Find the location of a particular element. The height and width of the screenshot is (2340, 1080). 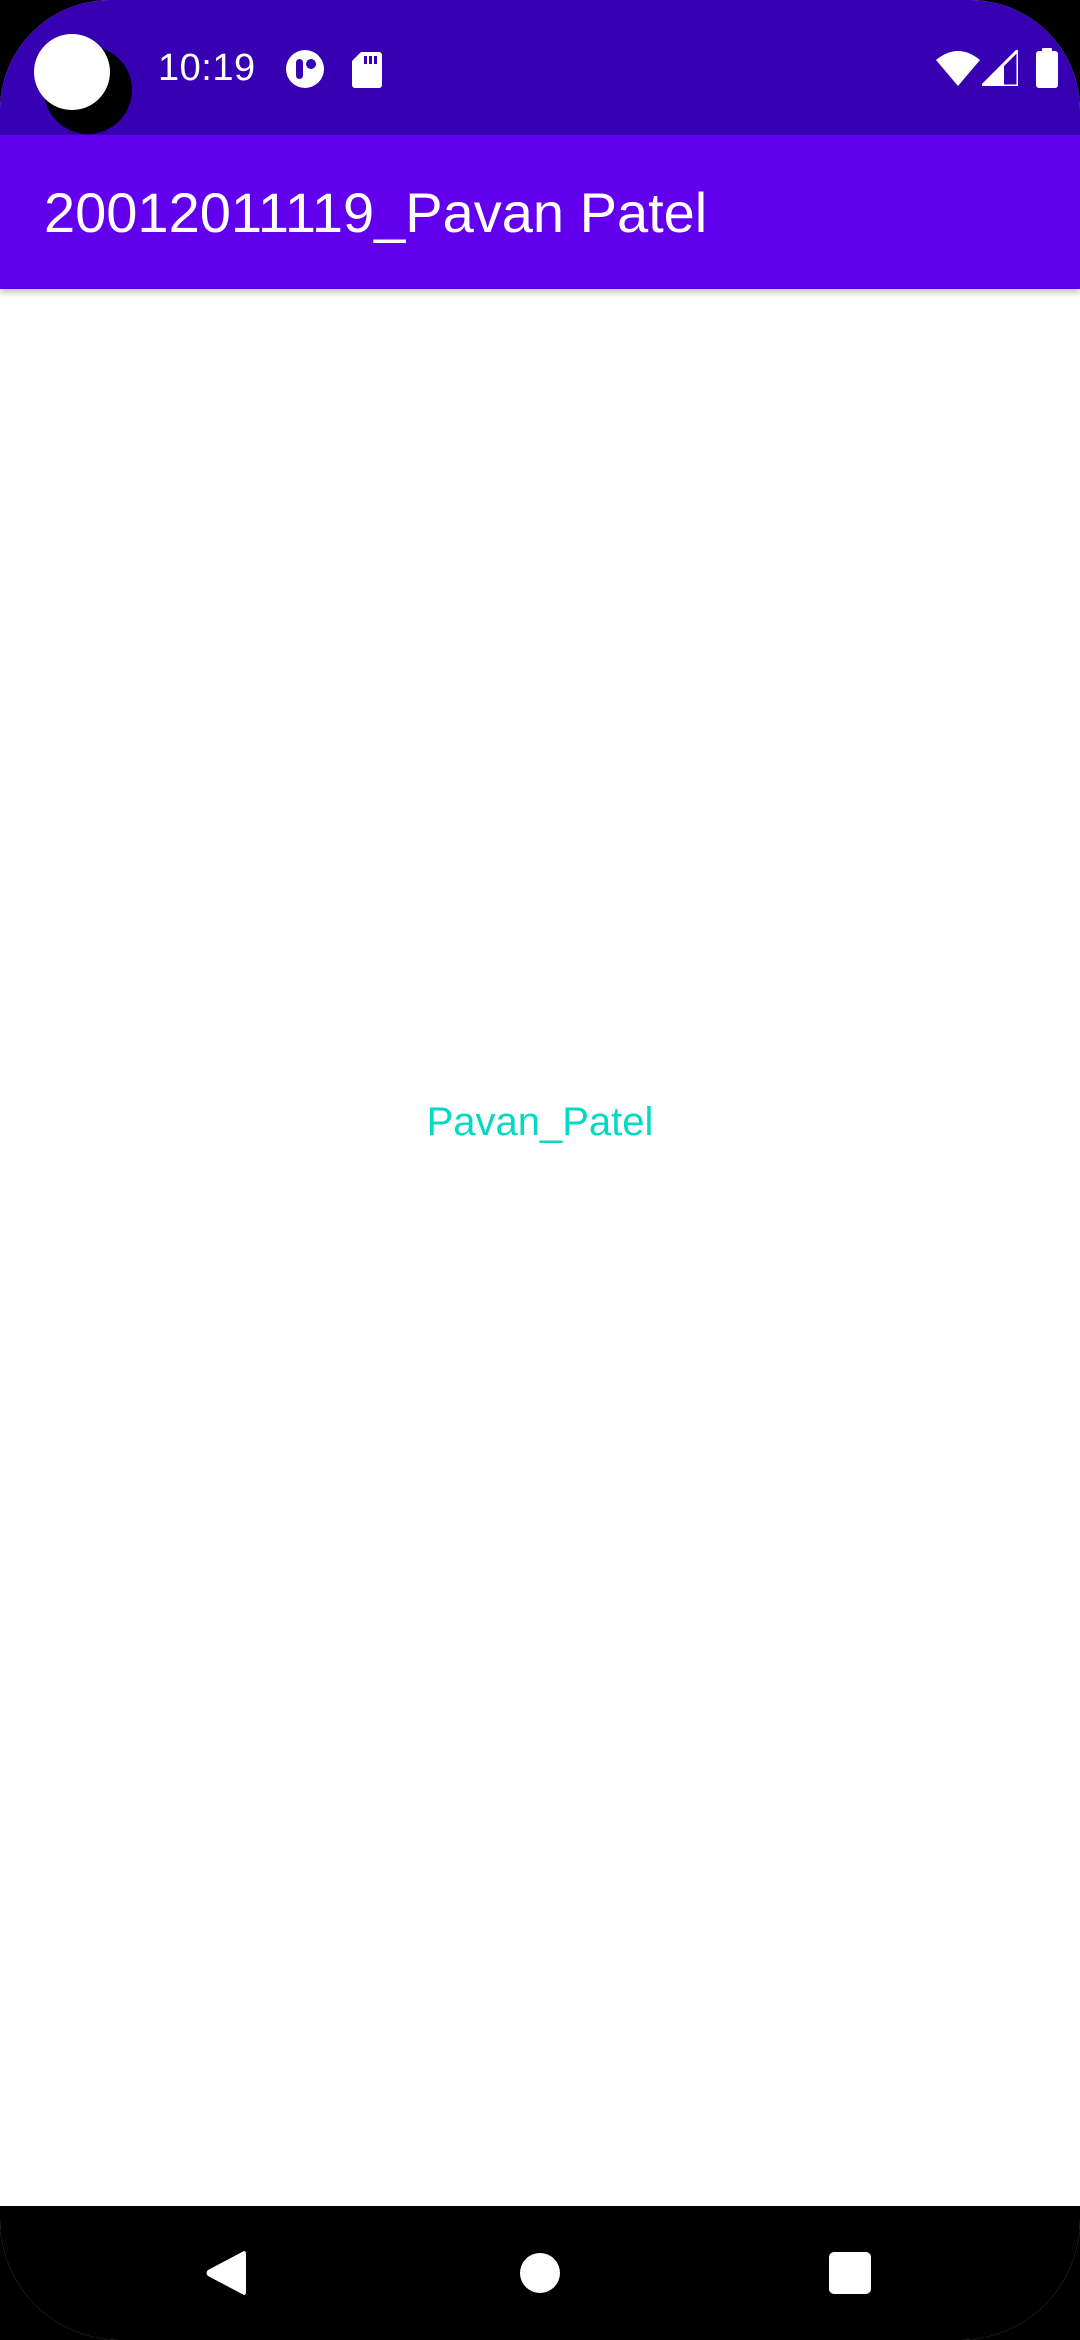

battery-icon is located at coordinates (1047, 68).